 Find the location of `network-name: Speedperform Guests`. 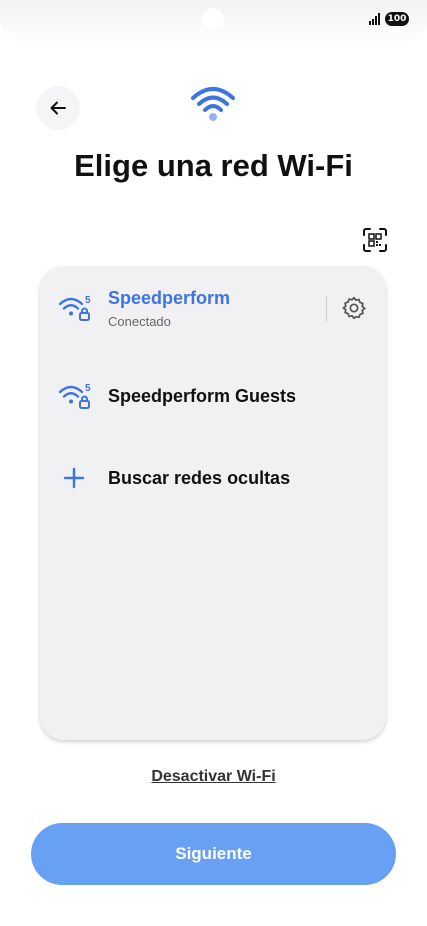

network-name: Speedperform Guests is located at coordinates (202, 396).